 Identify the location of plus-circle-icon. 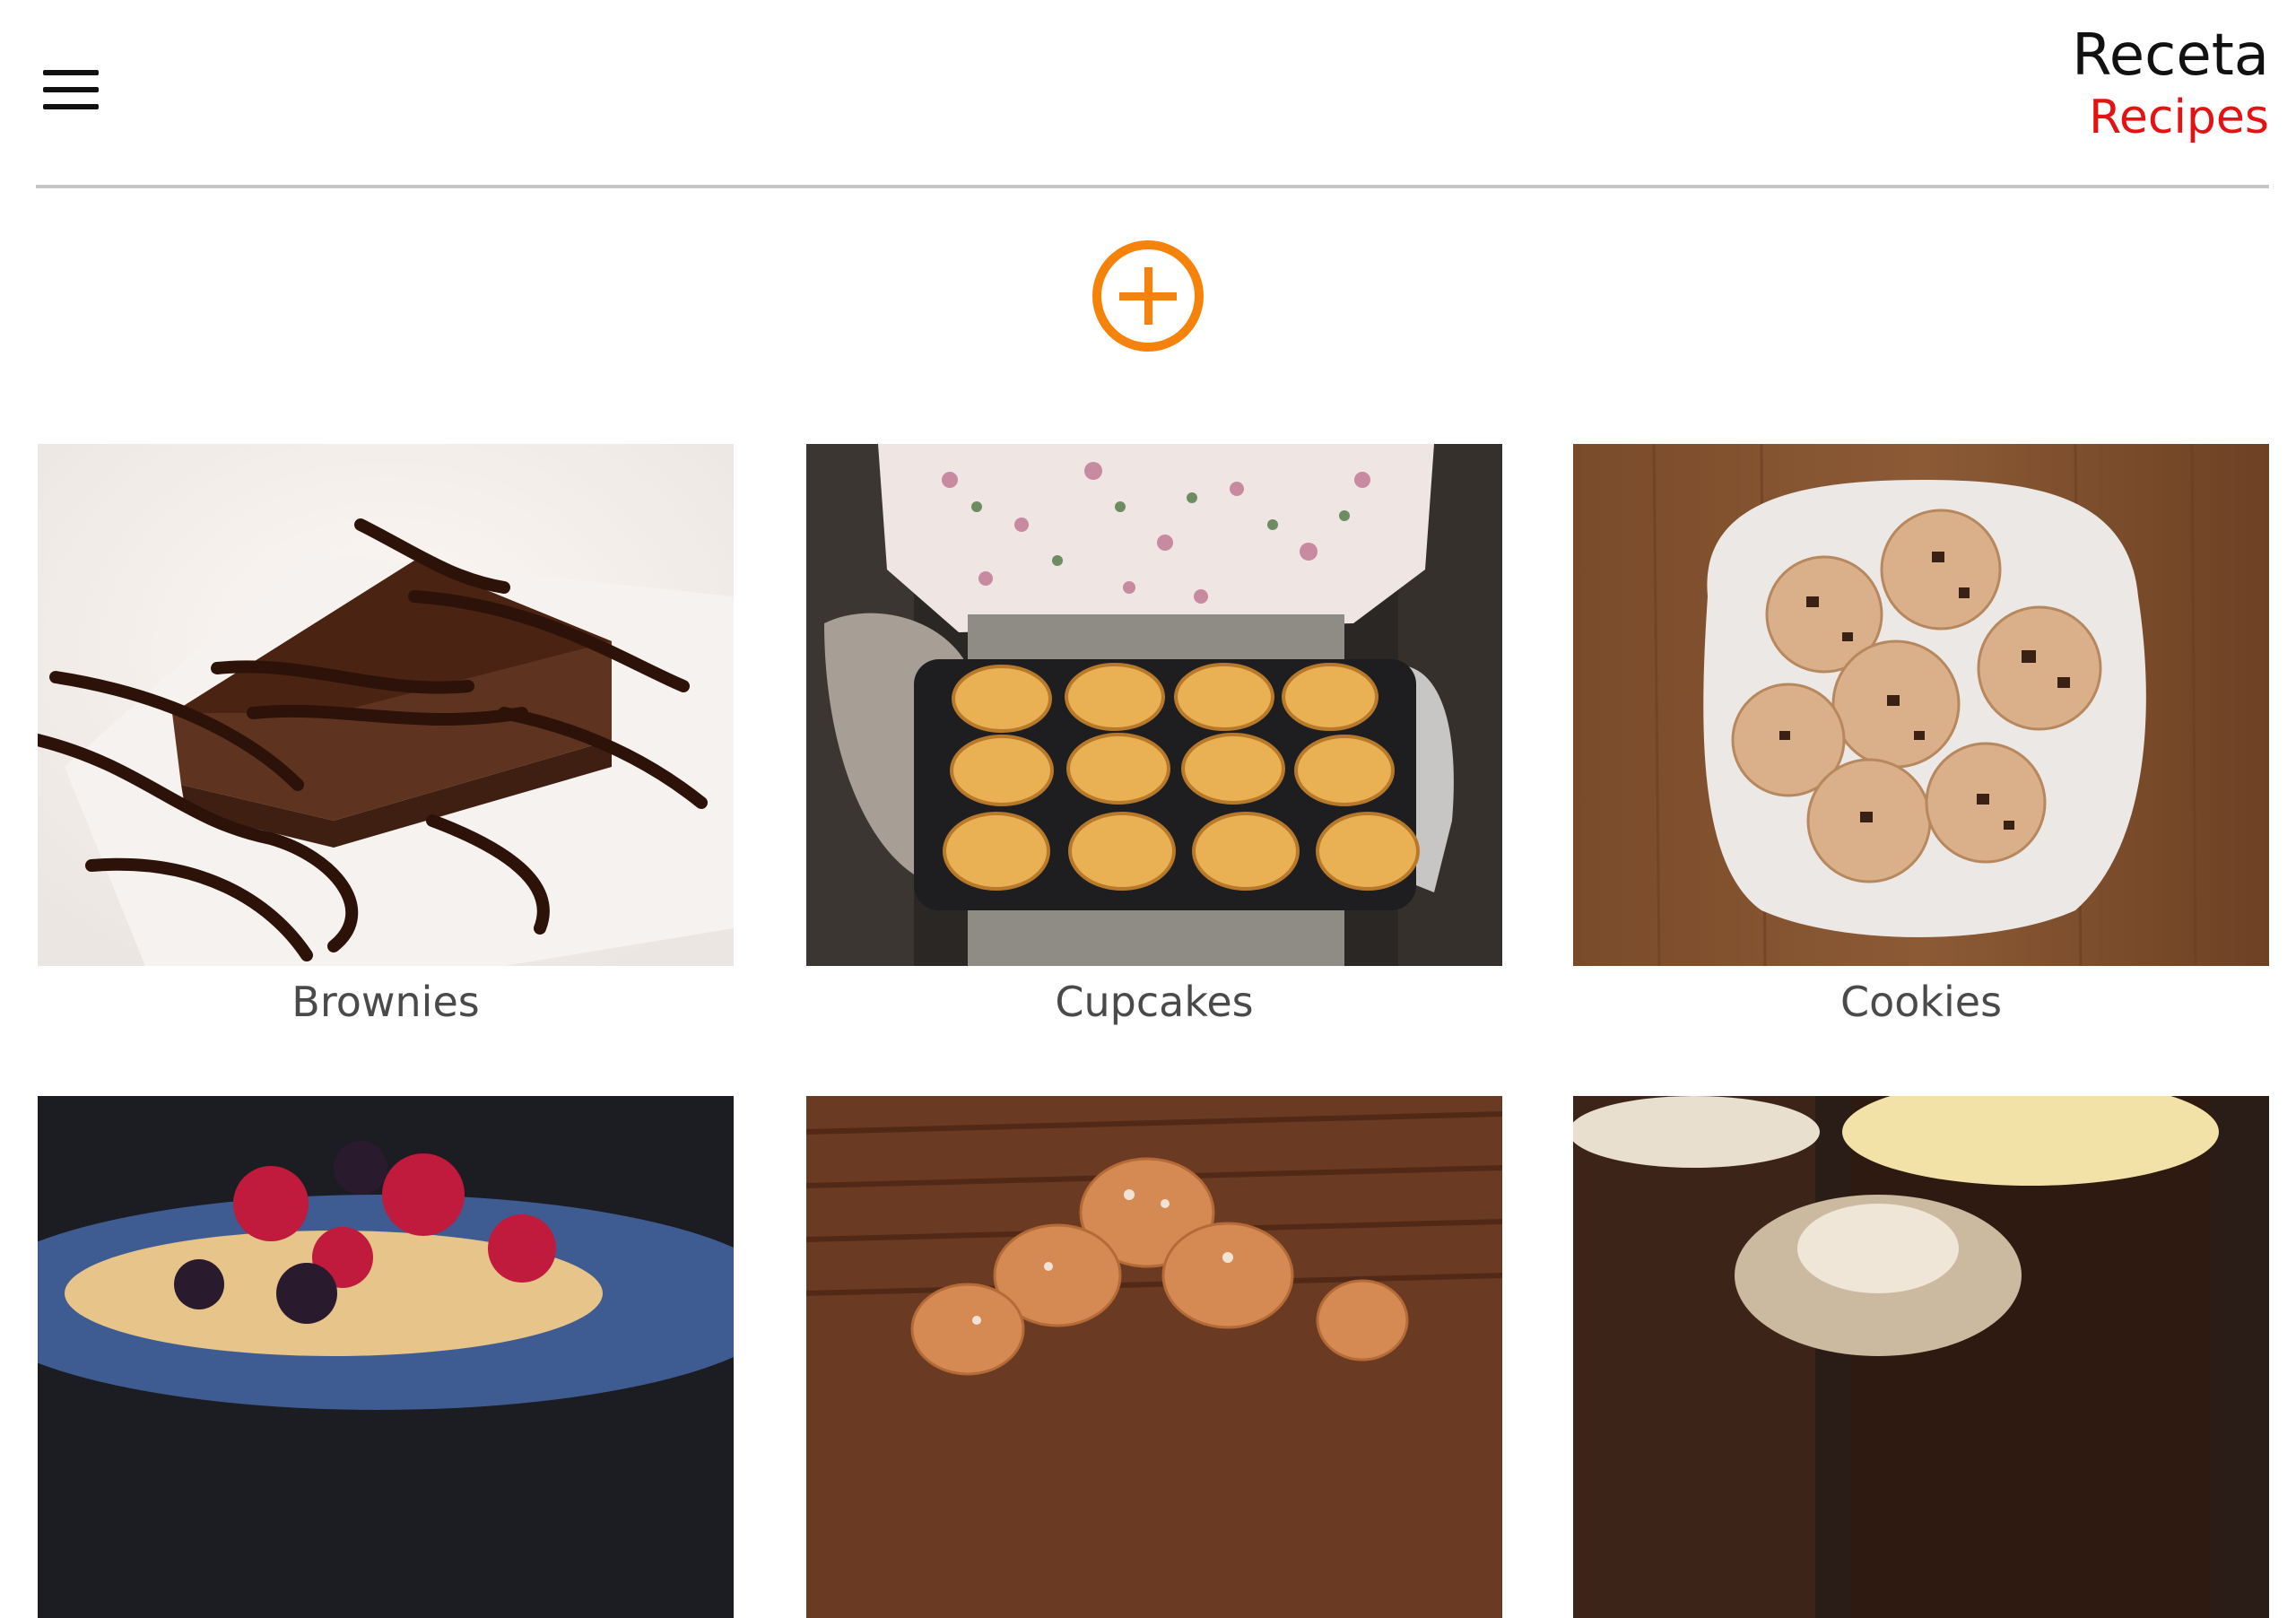
(1148, 296).